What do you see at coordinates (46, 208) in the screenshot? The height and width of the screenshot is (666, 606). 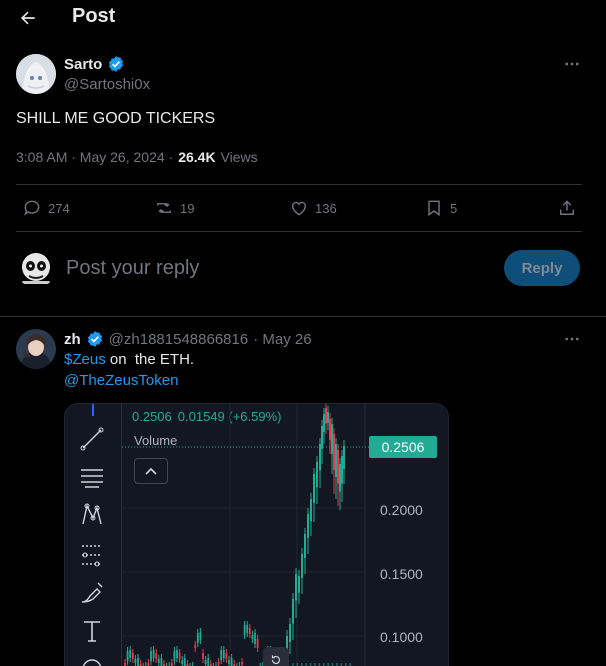 I see `reply-action-button: 274` at bounding box center [46, 208].